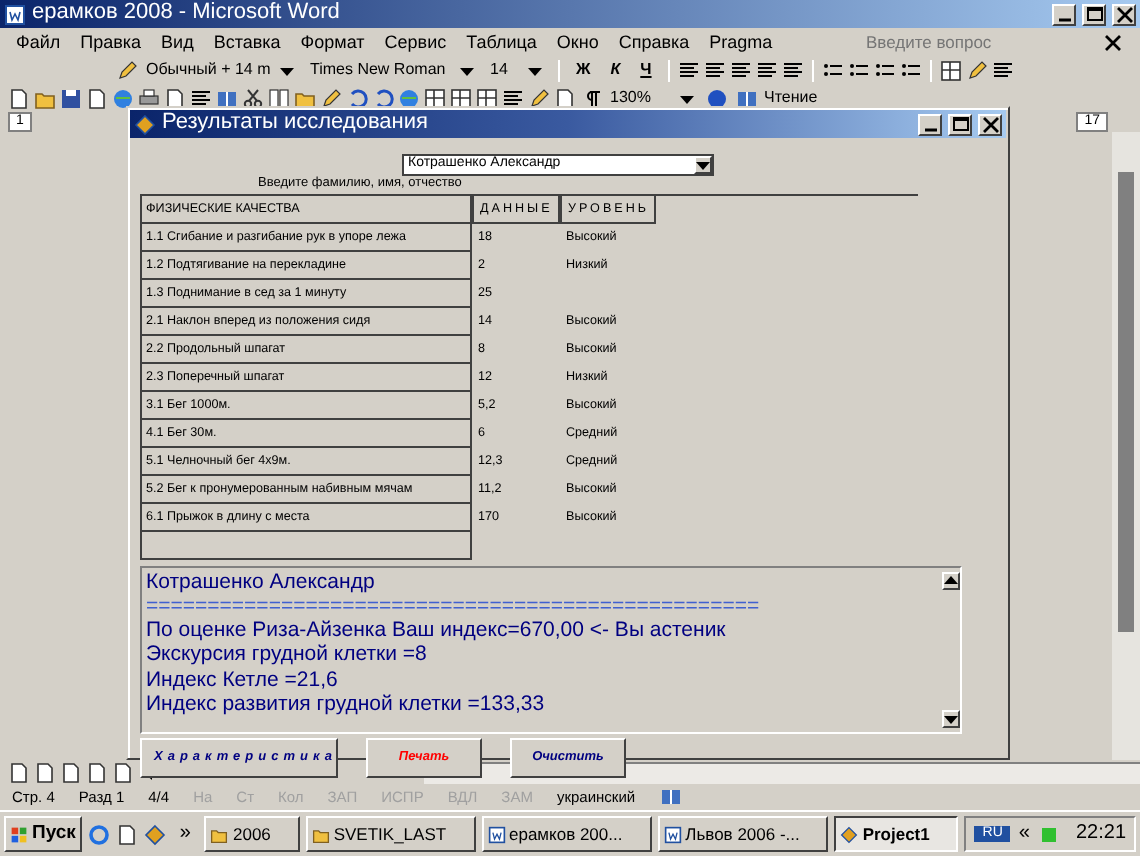 This screenshot has height=856, width=1140. What do you see at coordinates (792, 70) in the screenshot?
I see `line-spacing-icon` at bounding box center [792, 70].